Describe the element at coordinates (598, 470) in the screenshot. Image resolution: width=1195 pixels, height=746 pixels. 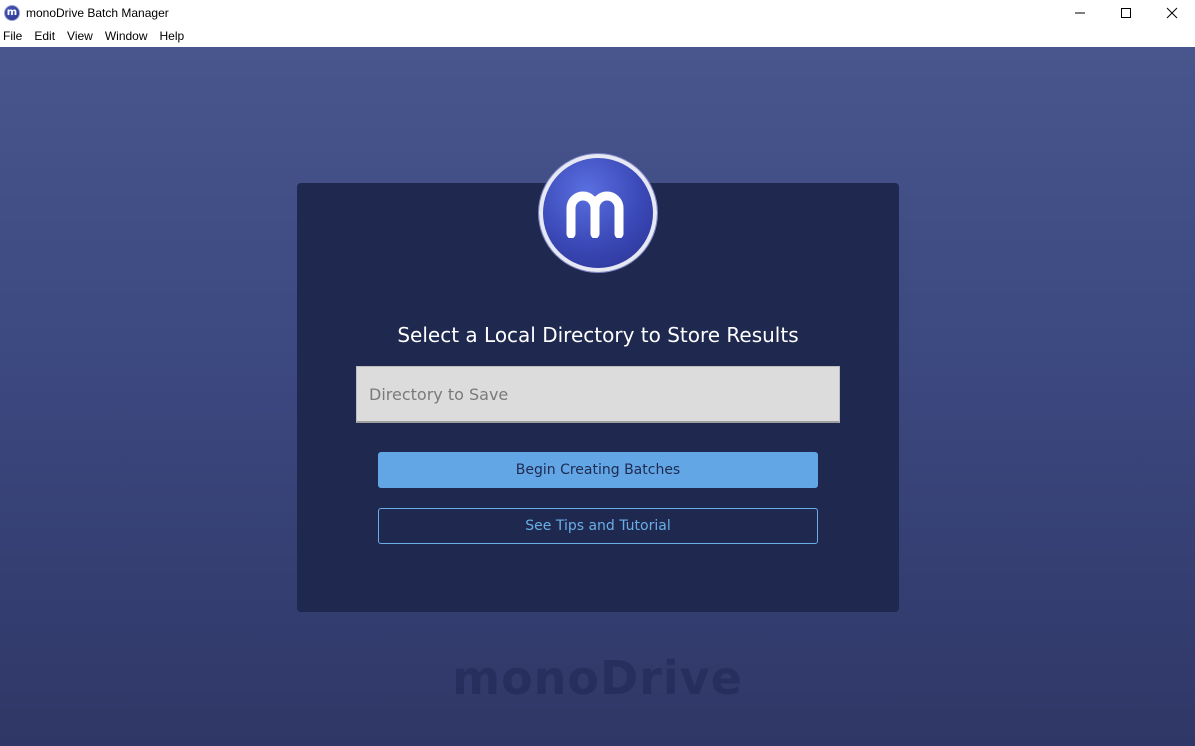
I see `begin-creating-batches-button: Begin Creating Batches` at that location.